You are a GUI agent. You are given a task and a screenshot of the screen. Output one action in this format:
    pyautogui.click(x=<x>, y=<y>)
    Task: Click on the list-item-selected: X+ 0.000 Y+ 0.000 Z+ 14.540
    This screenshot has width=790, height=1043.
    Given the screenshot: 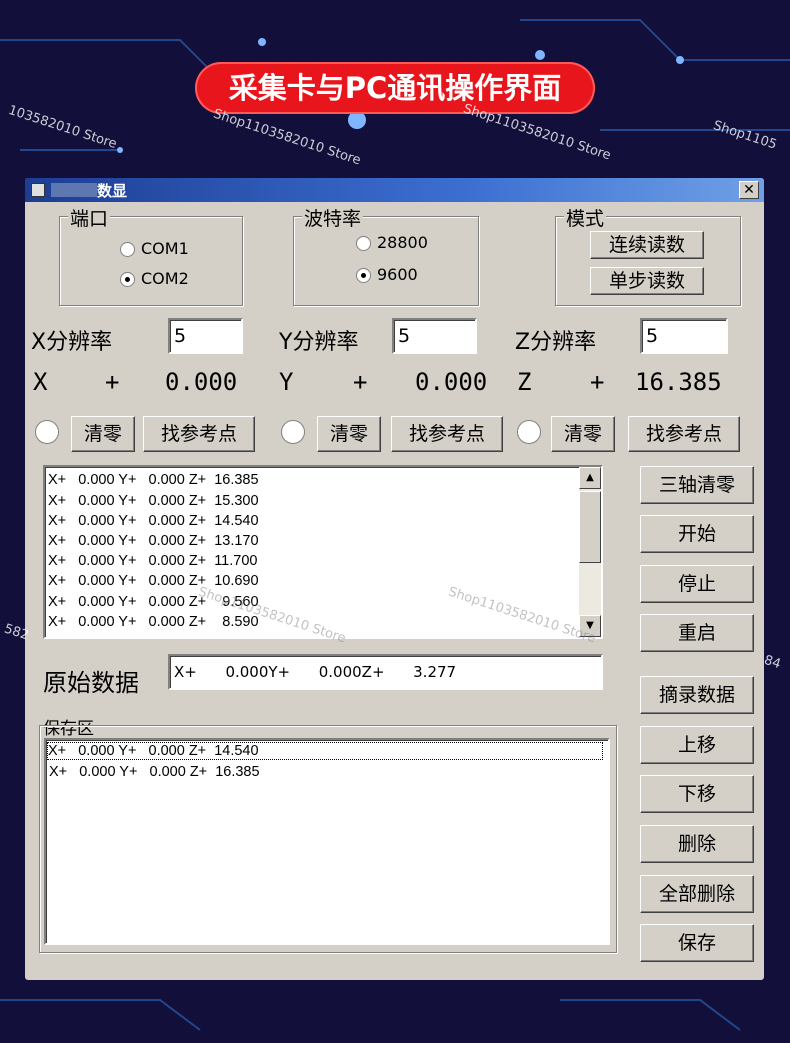 What is the action you would take?
    pyautogui.click(x=325, y=751)
    